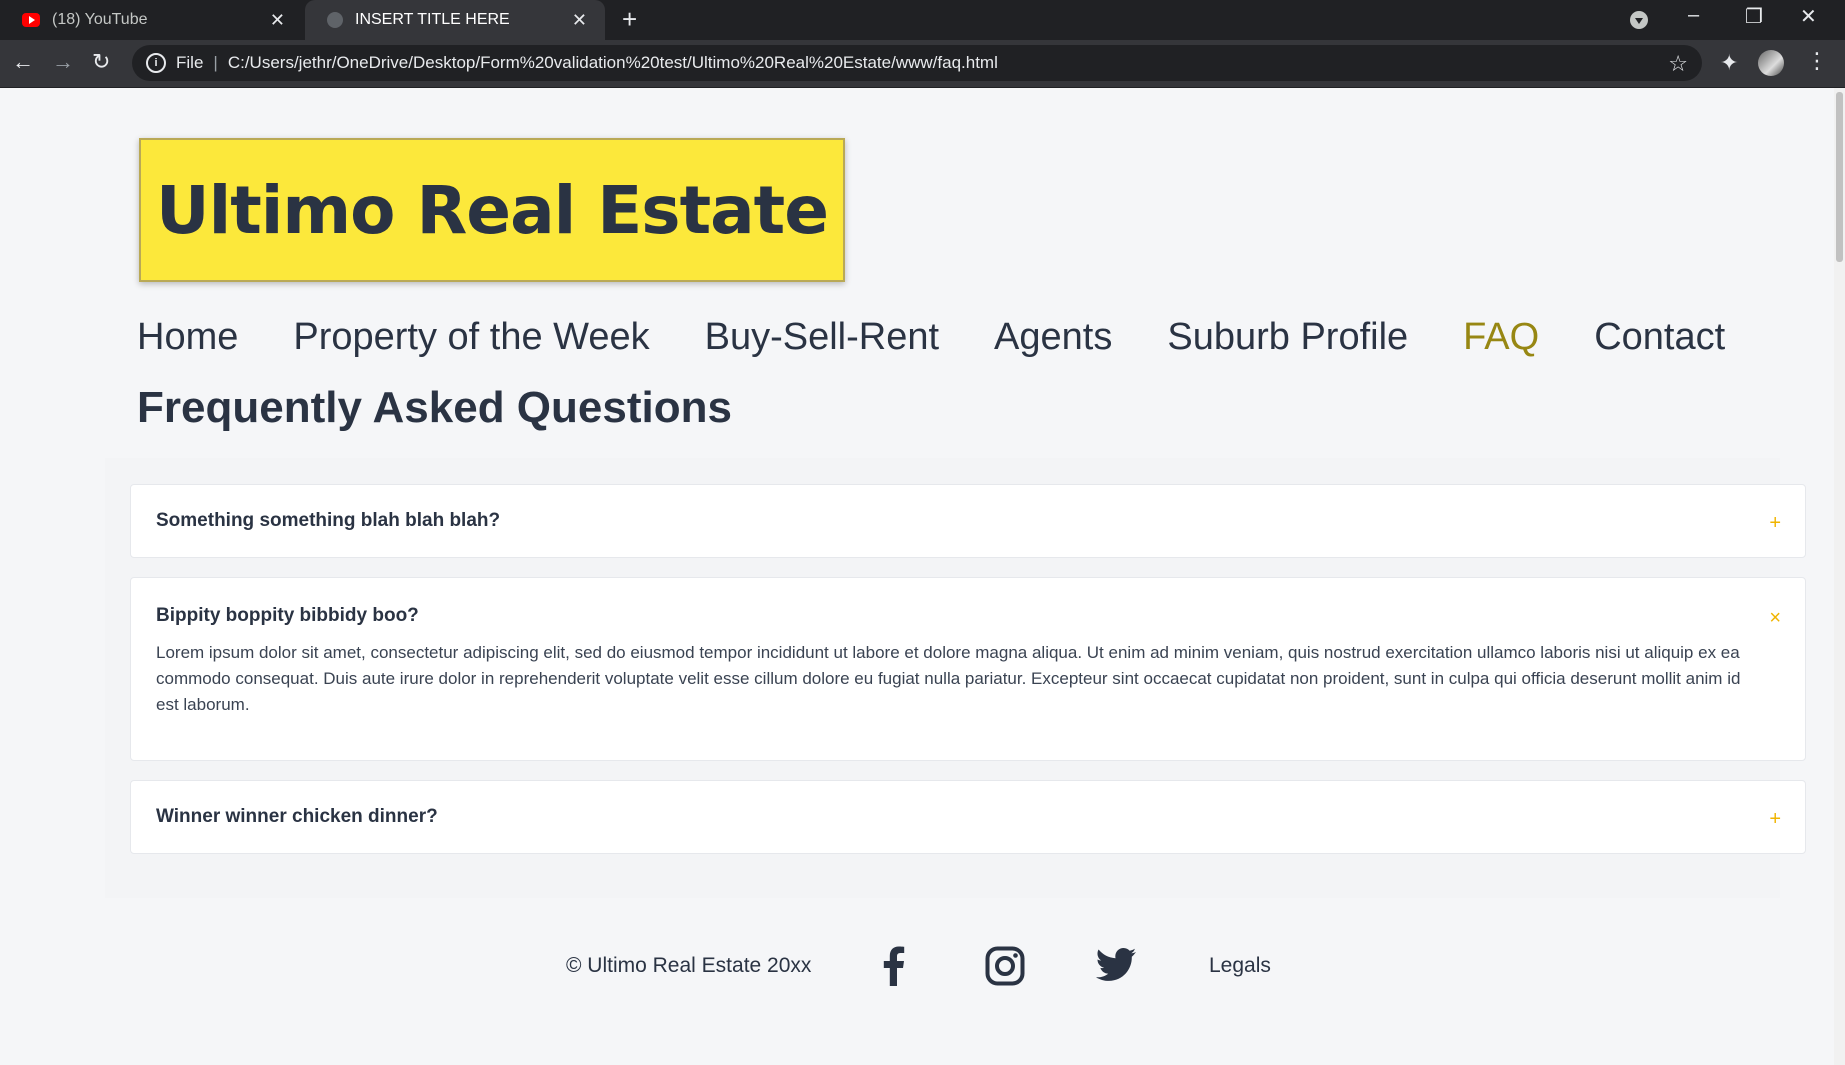 This screenshot has height=1065, width=1845. What do you see at coordinates (1678, 64) in the screenshot?
I see `bookmark-star-icon: ☆` at bounding box center [1678, 64].